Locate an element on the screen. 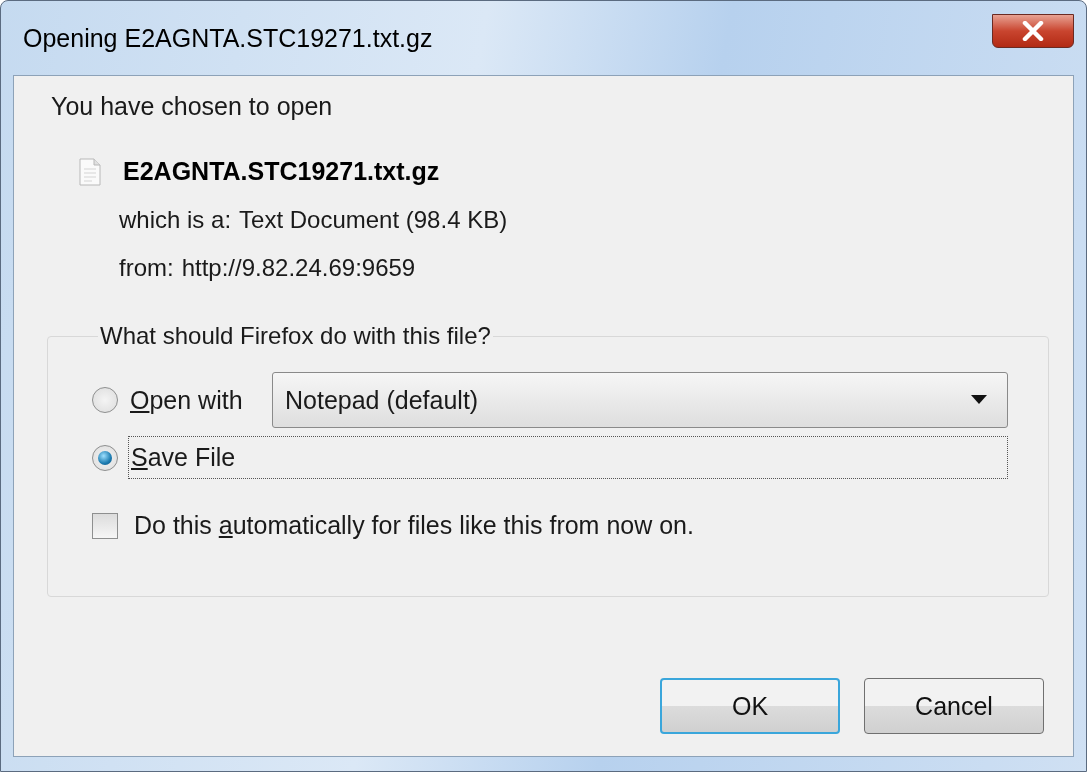 The height and width of the screenshot is (772, 1087). close-button is located at coordinates (1033, 31).